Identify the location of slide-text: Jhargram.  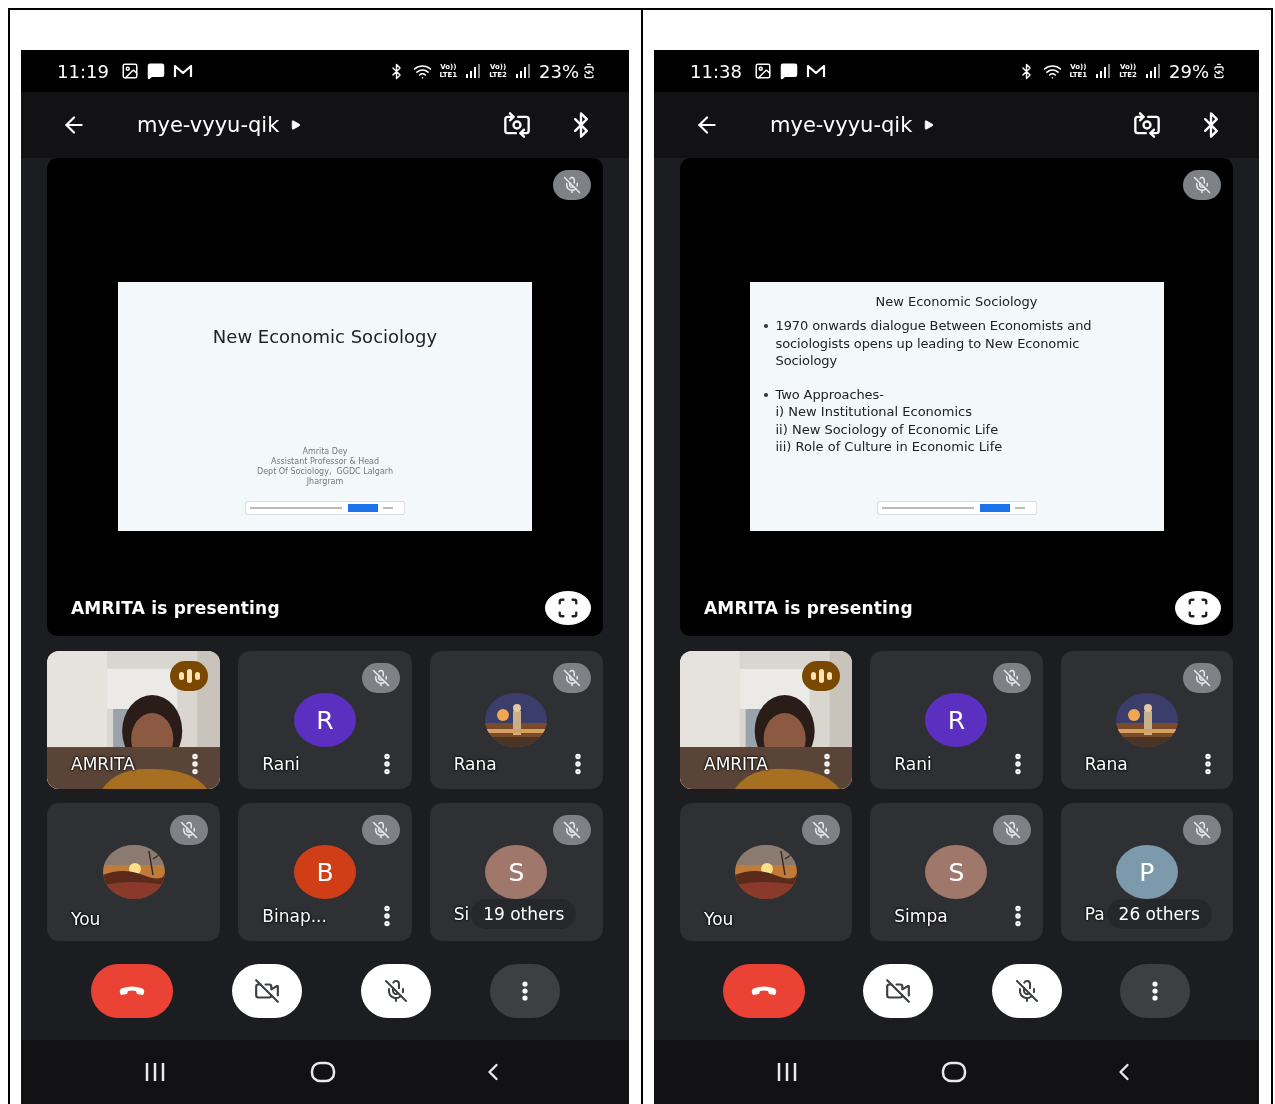
(325, 482).